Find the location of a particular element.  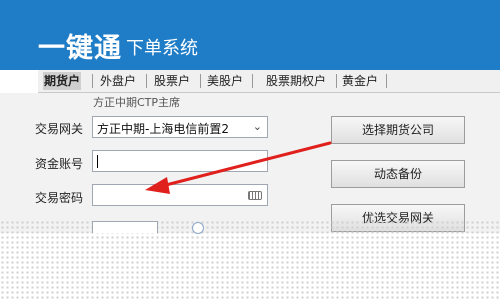

arrow-head is located at coordinates (157, 185).